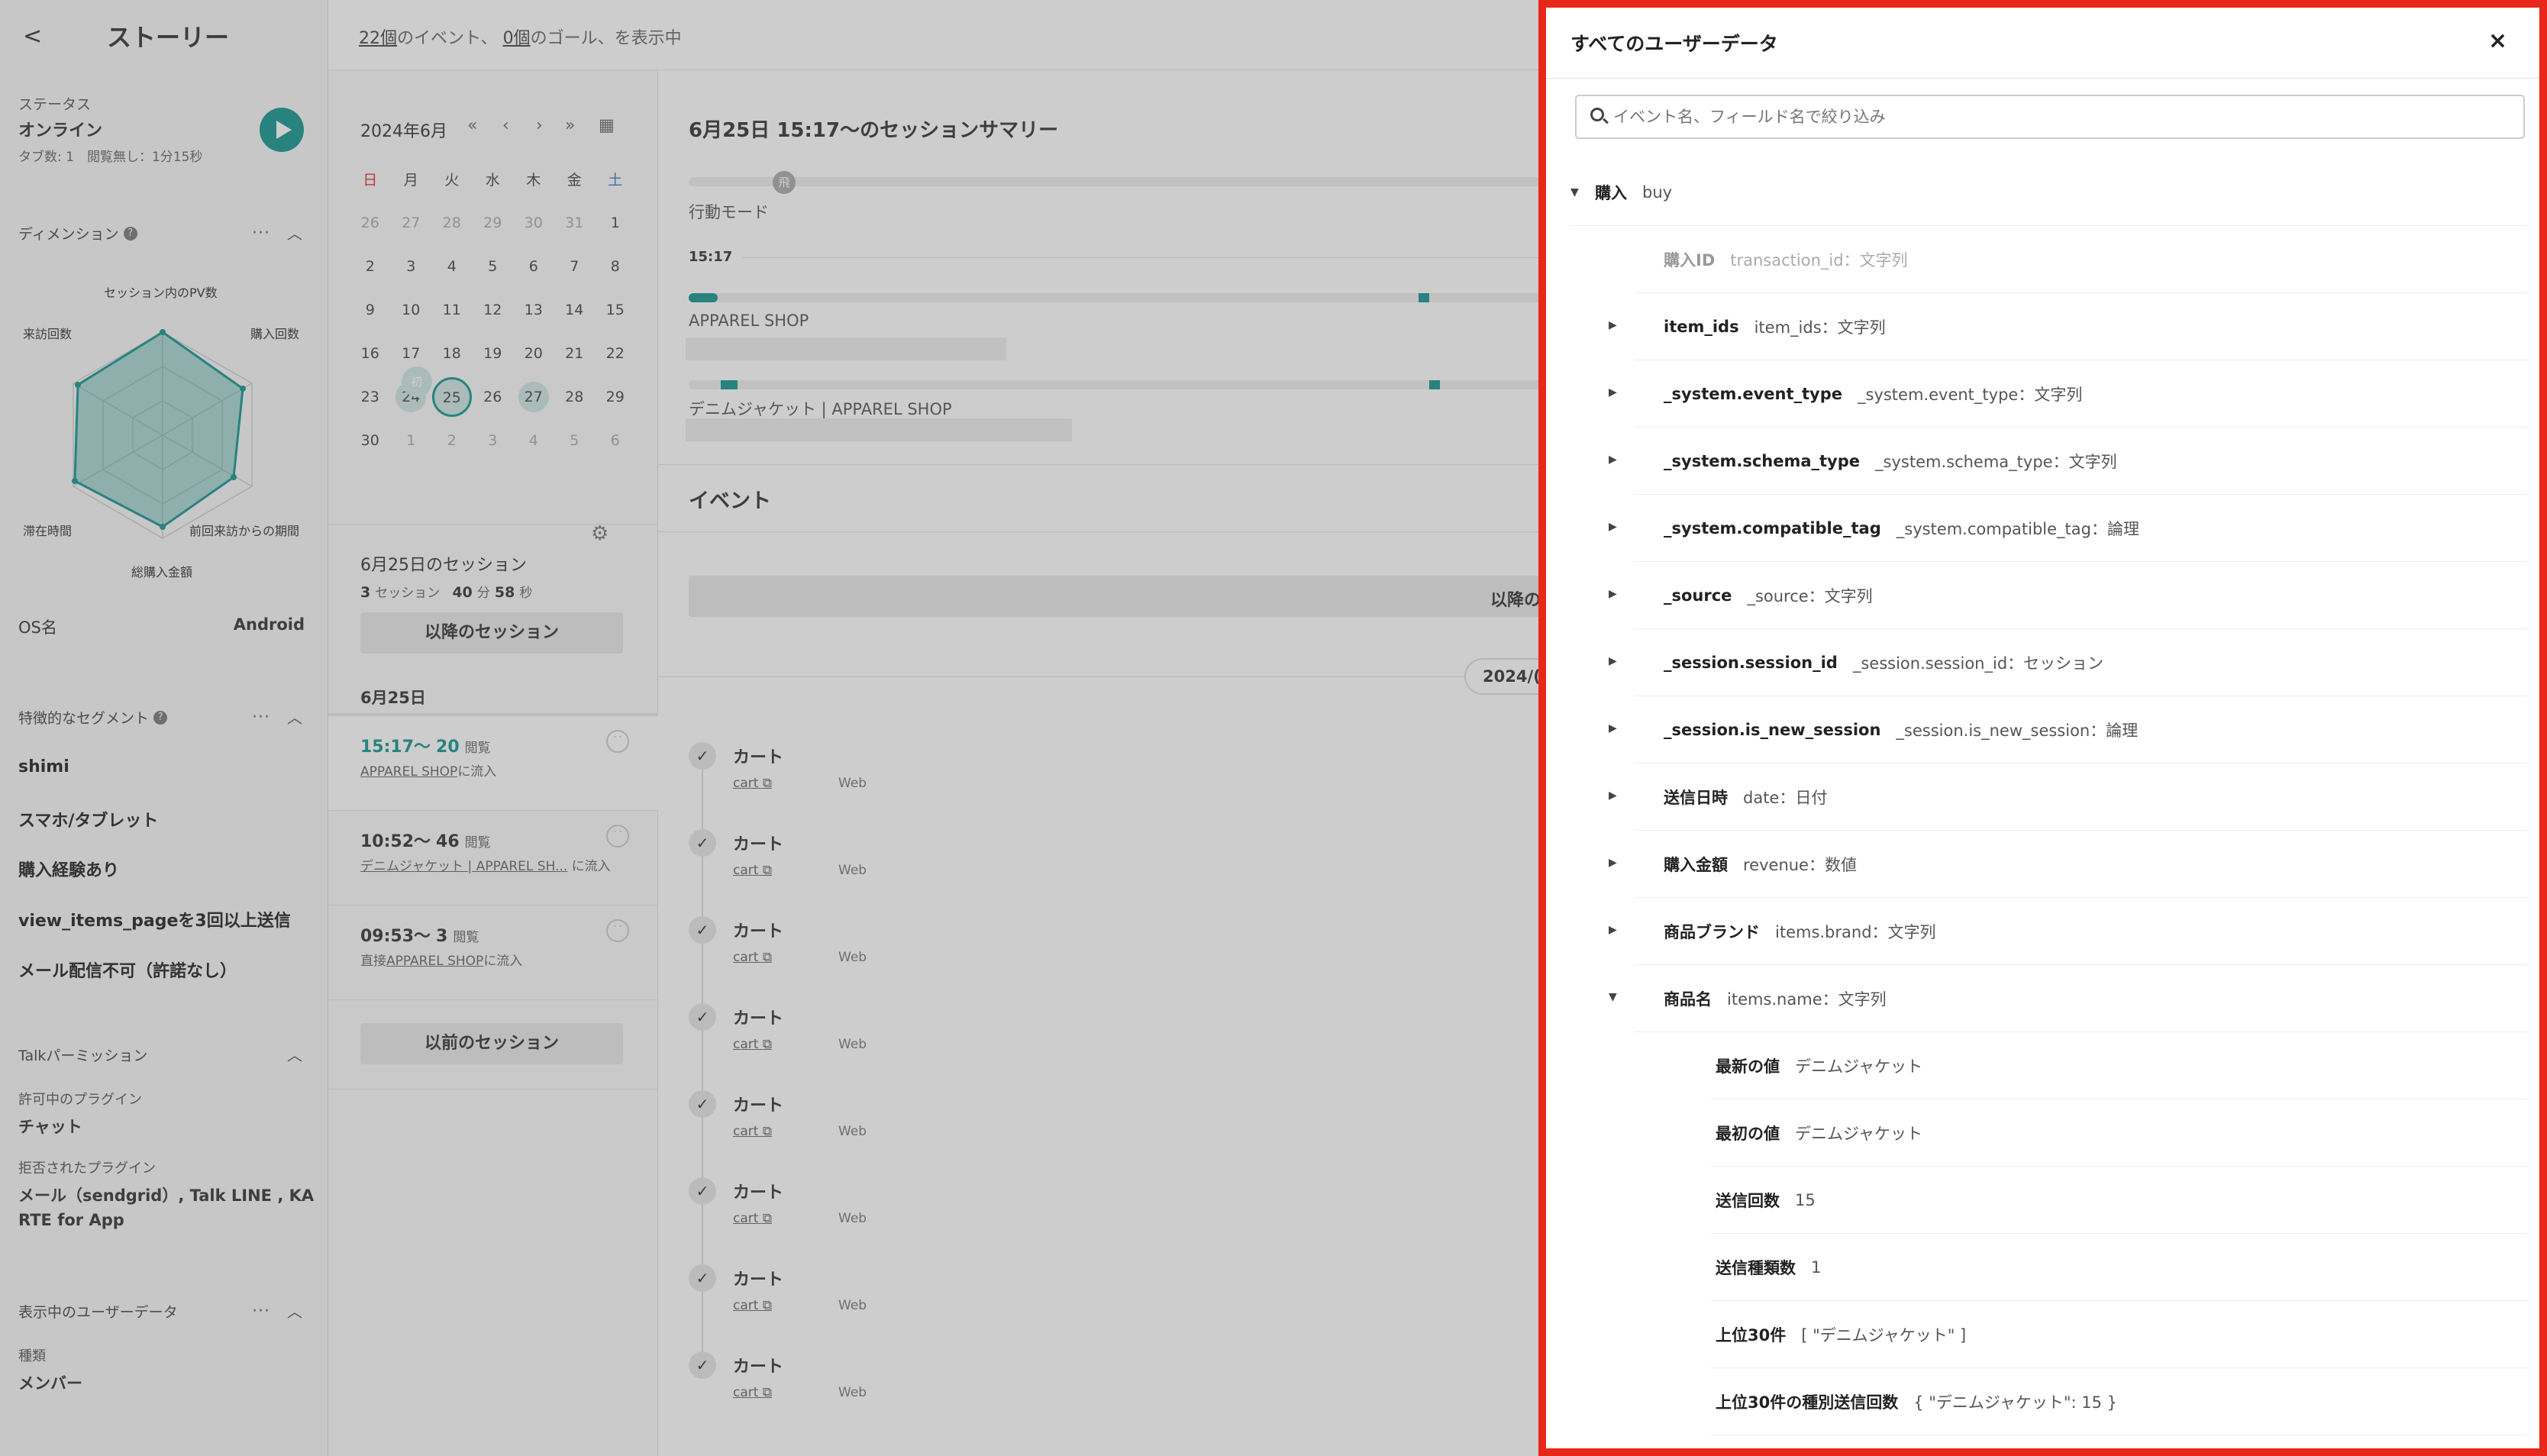 This screenshot has height=1456, width=2547. Describe the element at coordinates (2068, 998) in the screenshot. I see `tree-row: ▼ 商品名 items.name：文字列` at that location.